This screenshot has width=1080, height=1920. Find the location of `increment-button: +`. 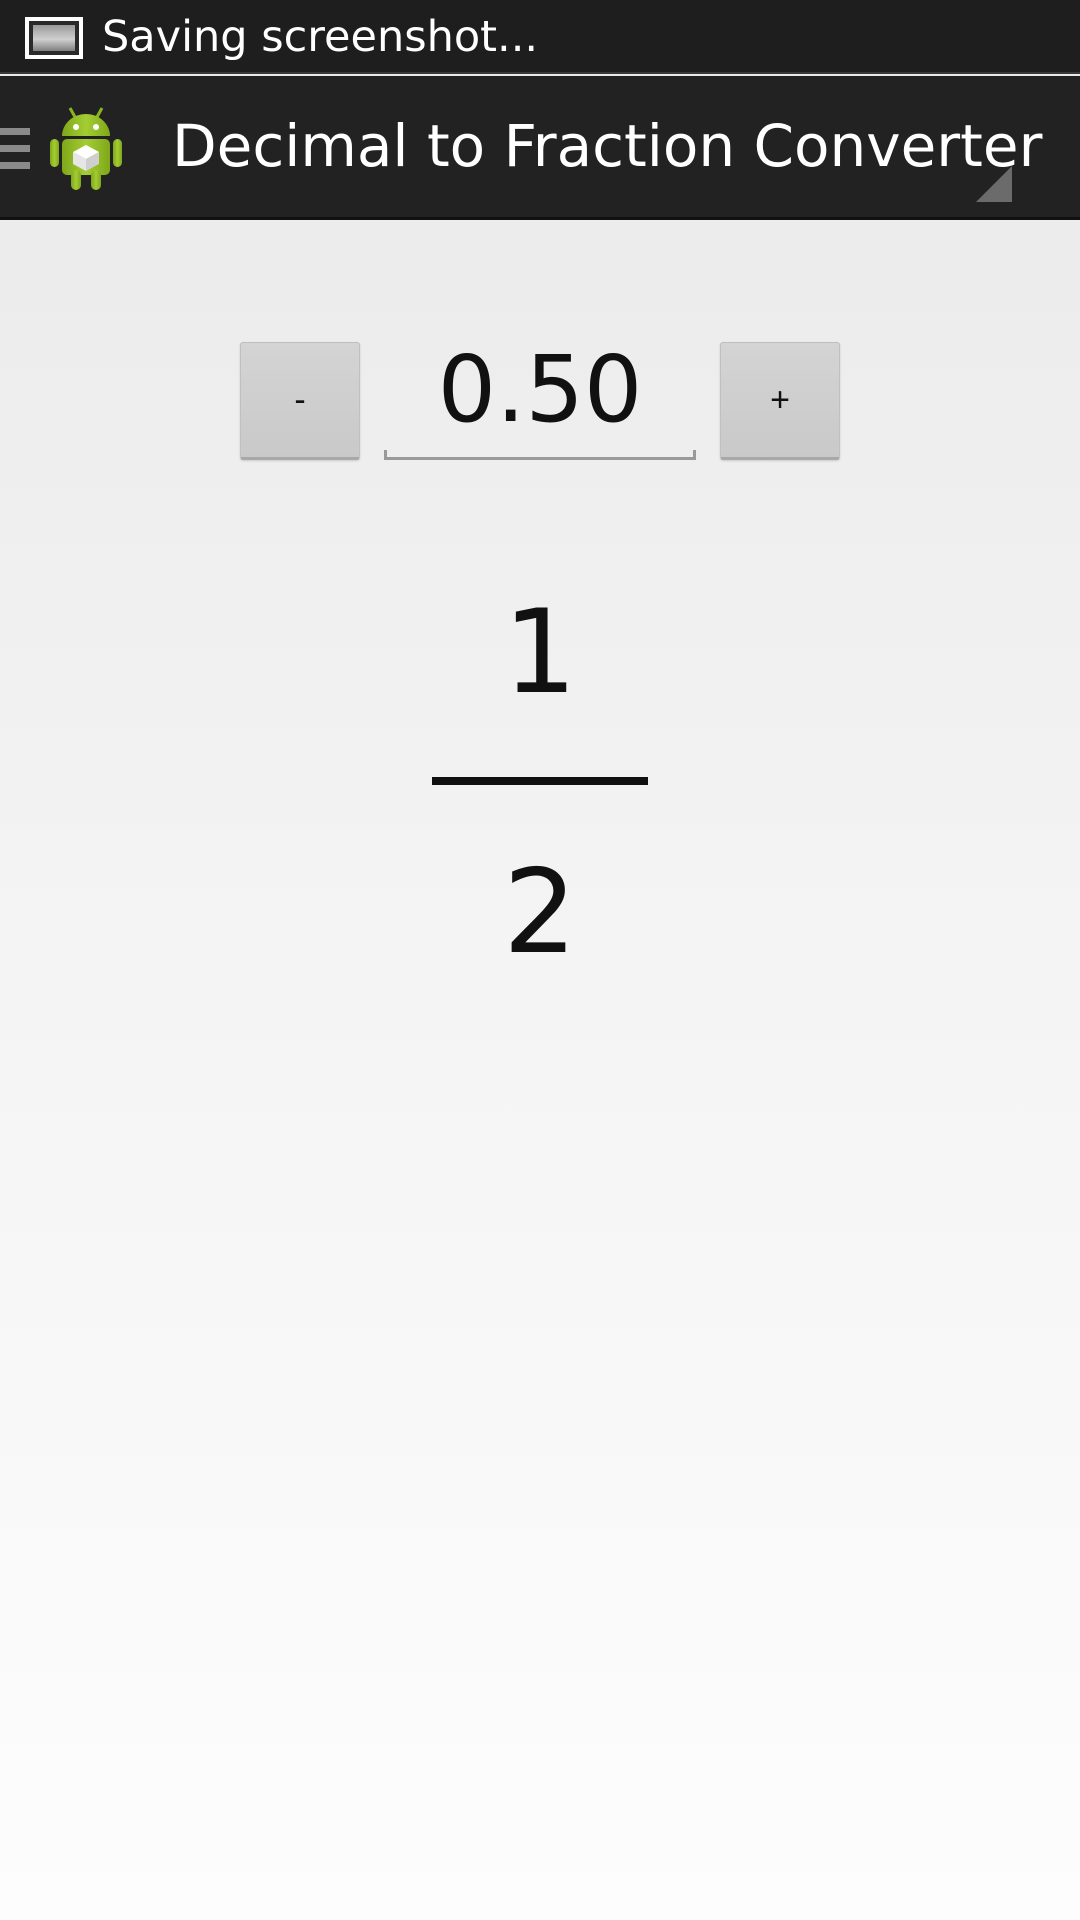

increment-button: + is located at coordinates (780, 401).